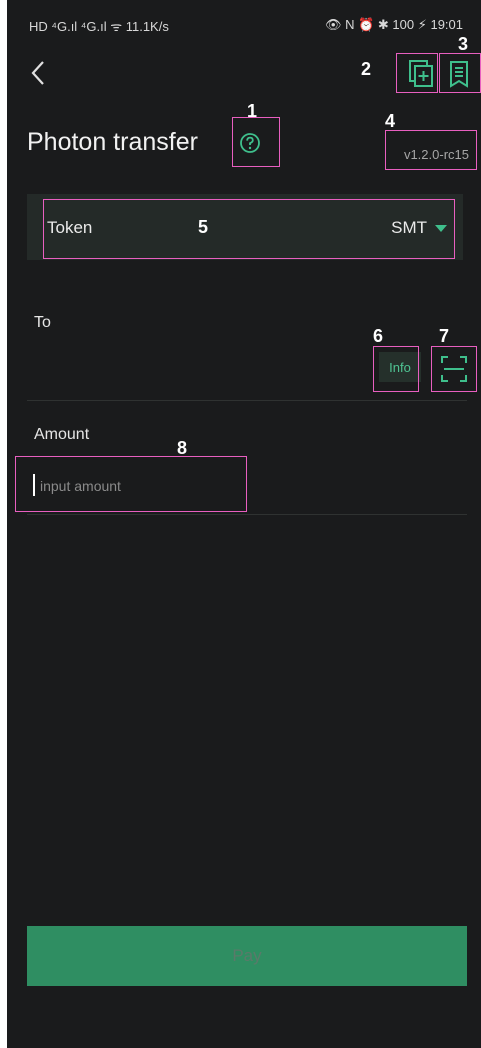  I want to click on annotation-number-8: 8, so click(182, 448).